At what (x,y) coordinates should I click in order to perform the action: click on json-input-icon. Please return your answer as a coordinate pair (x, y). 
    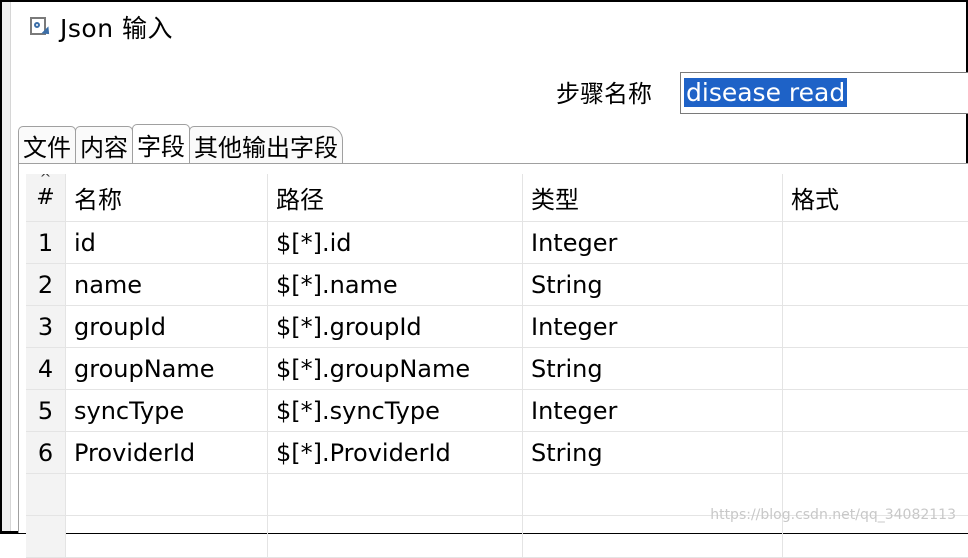
    Looking at the image, I should click on (40, 27).